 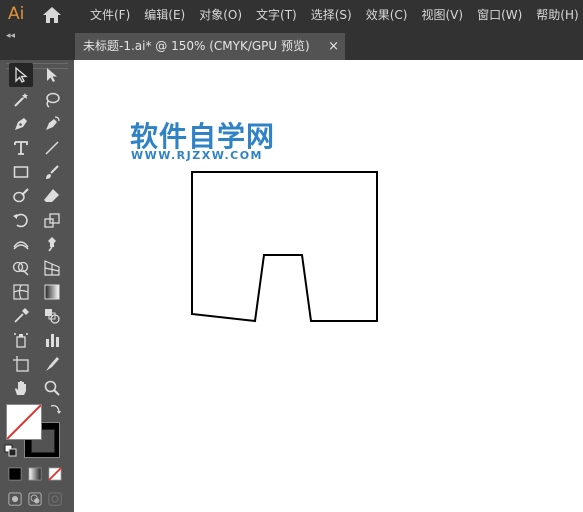 What do you see at coordinates (52, 124) in the screenshot?
I see `curvature-tool-icon` at bounding box center [52, 124].